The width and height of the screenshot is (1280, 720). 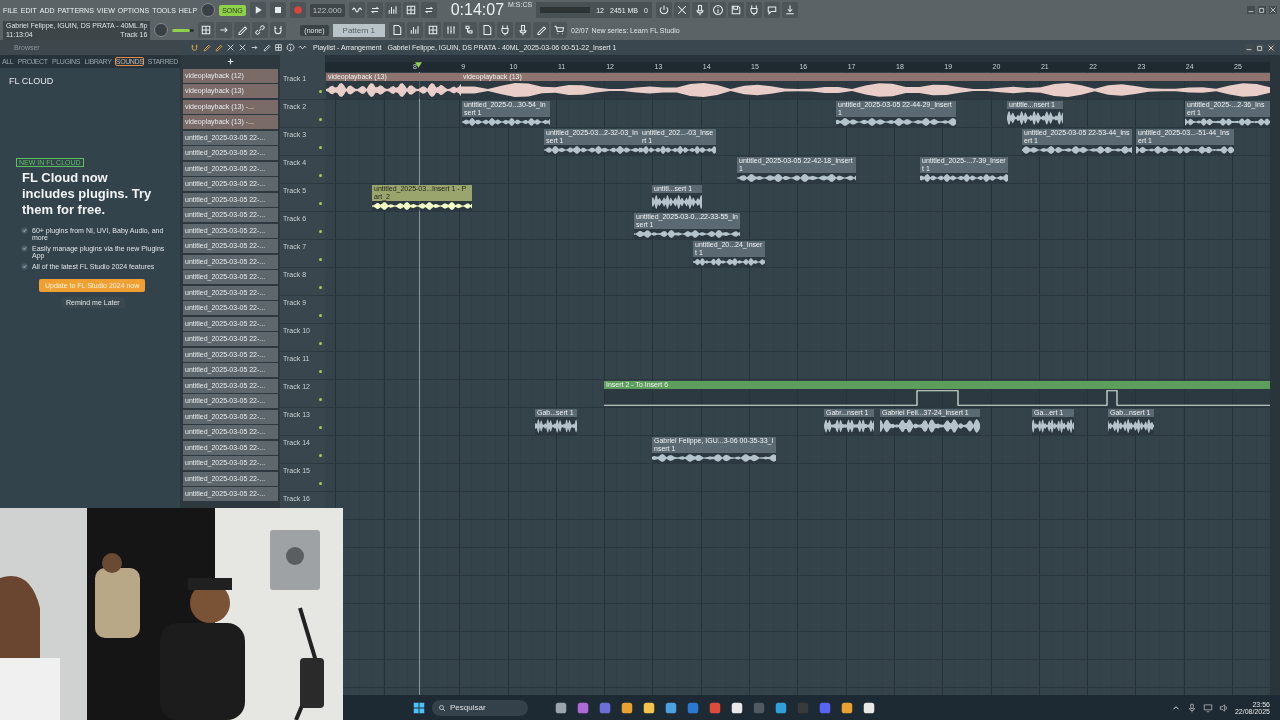 What do you see at coordinates (359, 30) in the screenshot?
I see `pattern-selector: Pattern 1` at bounding box center [359, 30].